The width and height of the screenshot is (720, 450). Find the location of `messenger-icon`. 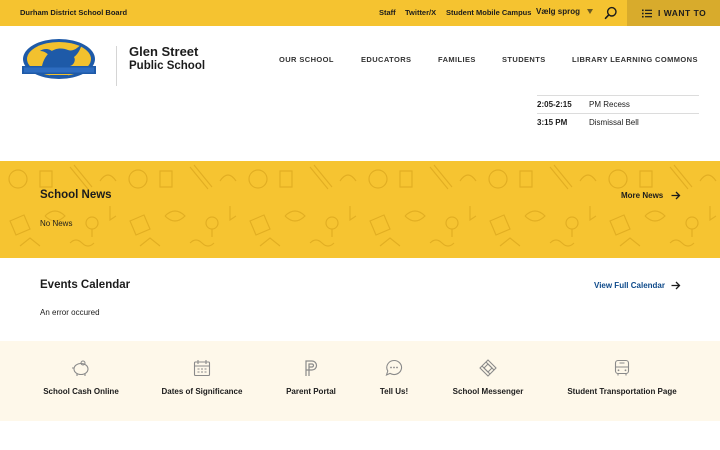

messenger-icon is located at coordinates (488, 368).